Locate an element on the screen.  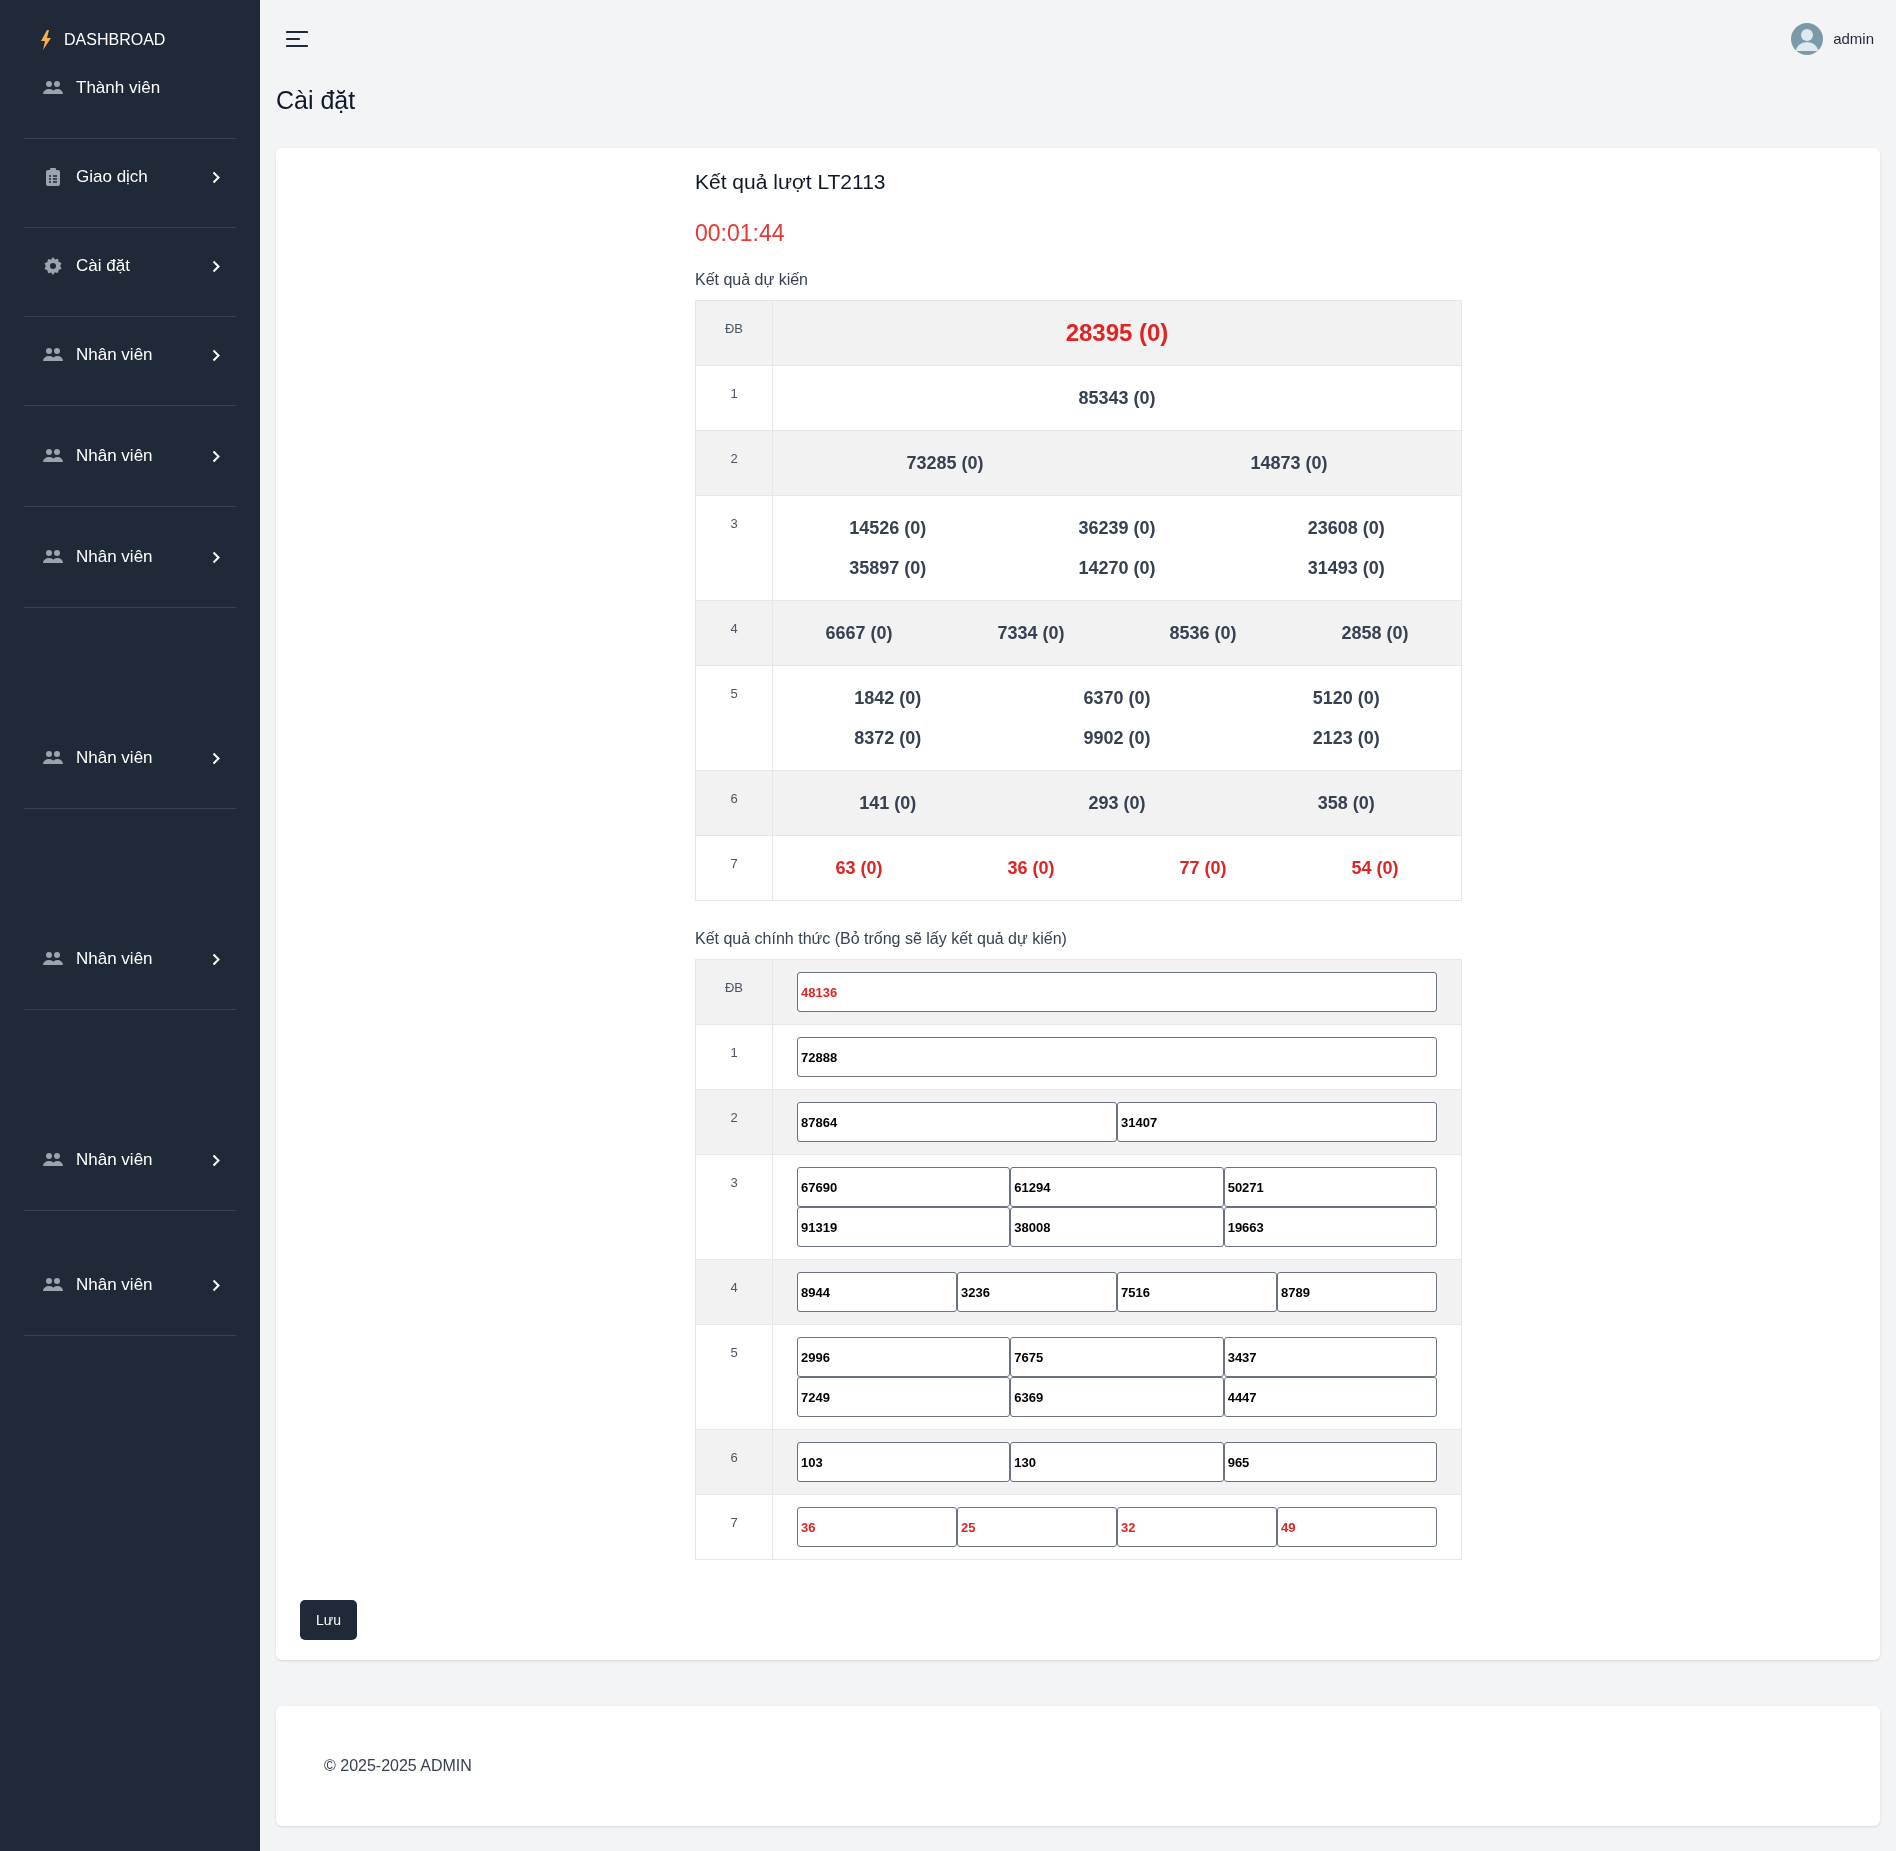
result-input: 7516 is located at coordinates (1197, 1292).